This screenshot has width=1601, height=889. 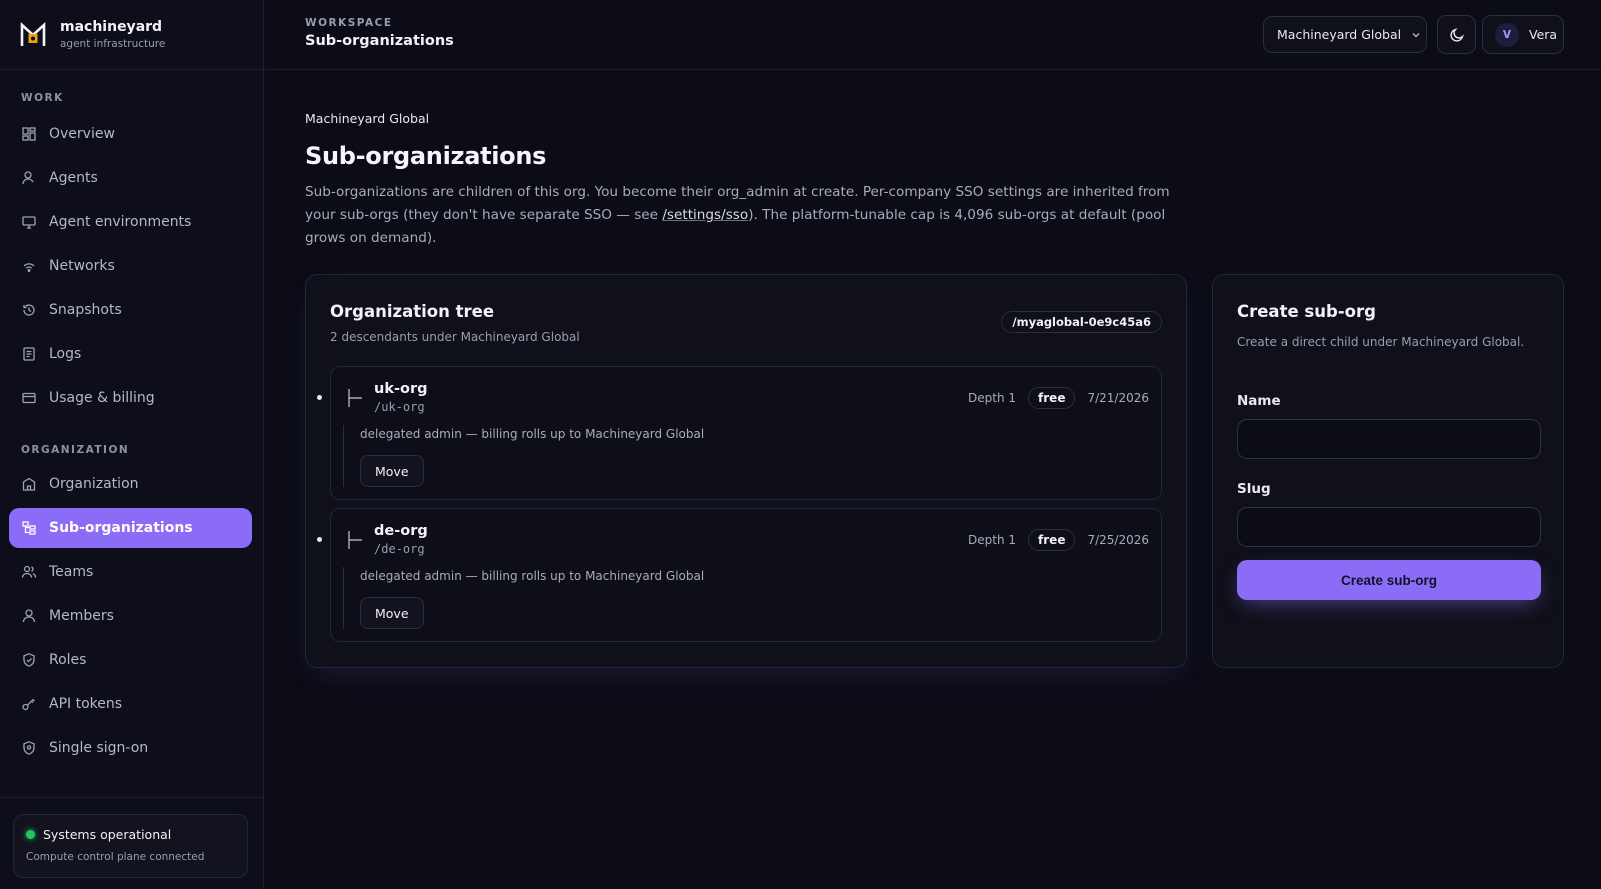 What do you see at coordinates (130, 310) in the screenshot?
I see `sidebar-item-snapshots: Snapshots` at bounding box center [130, 310].